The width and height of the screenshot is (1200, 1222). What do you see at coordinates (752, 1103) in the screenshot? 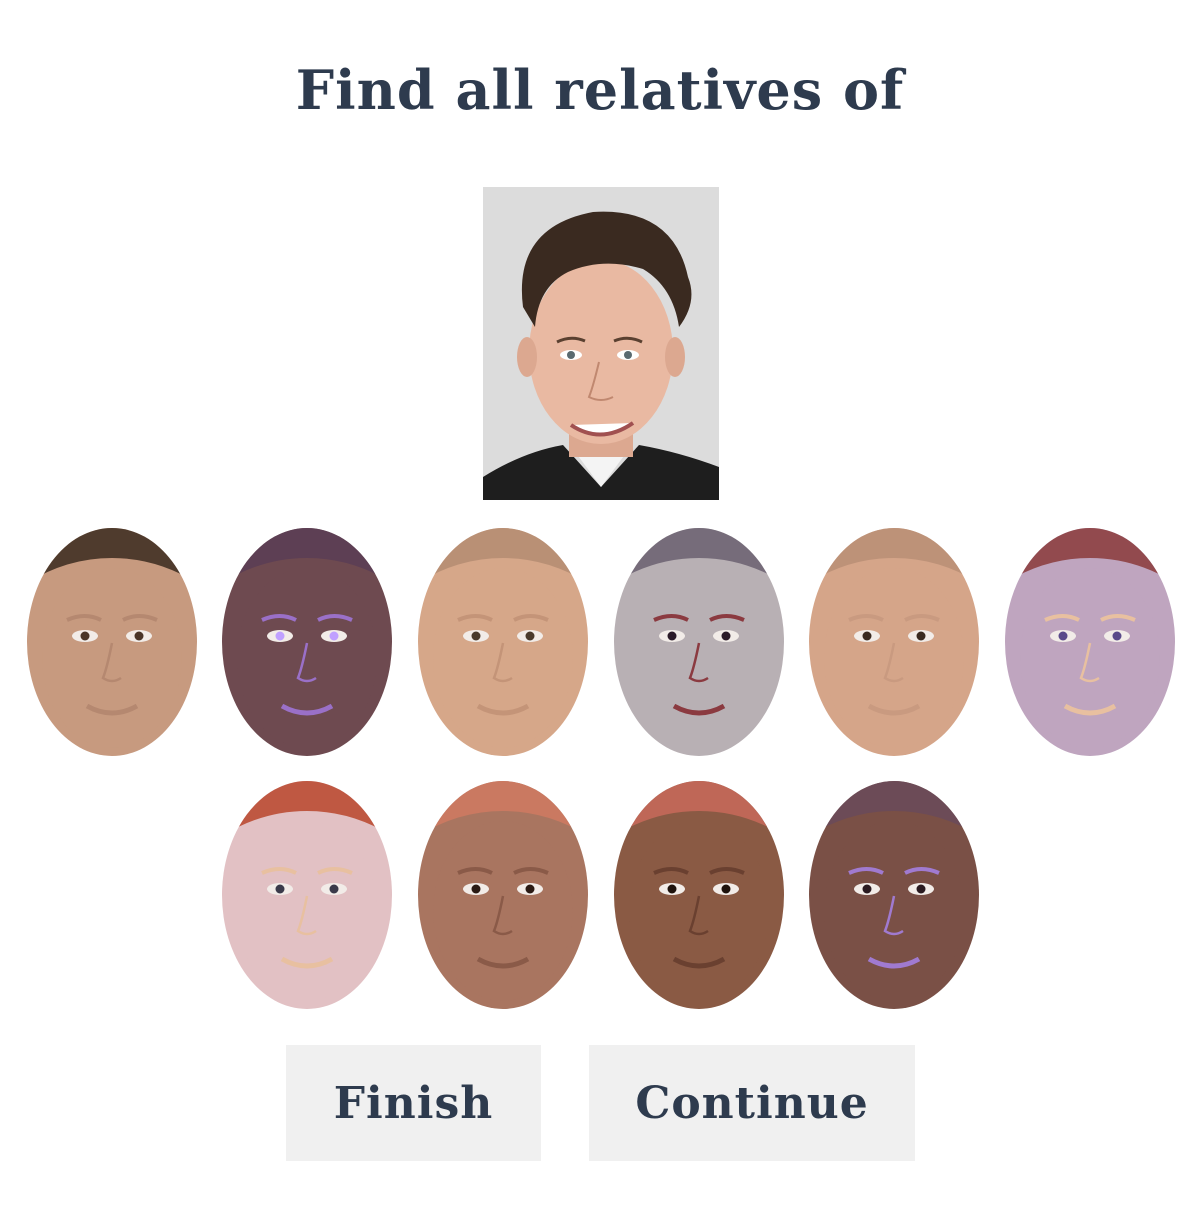
I see `continue-button: Continue` at bounding box center [752, 1103].